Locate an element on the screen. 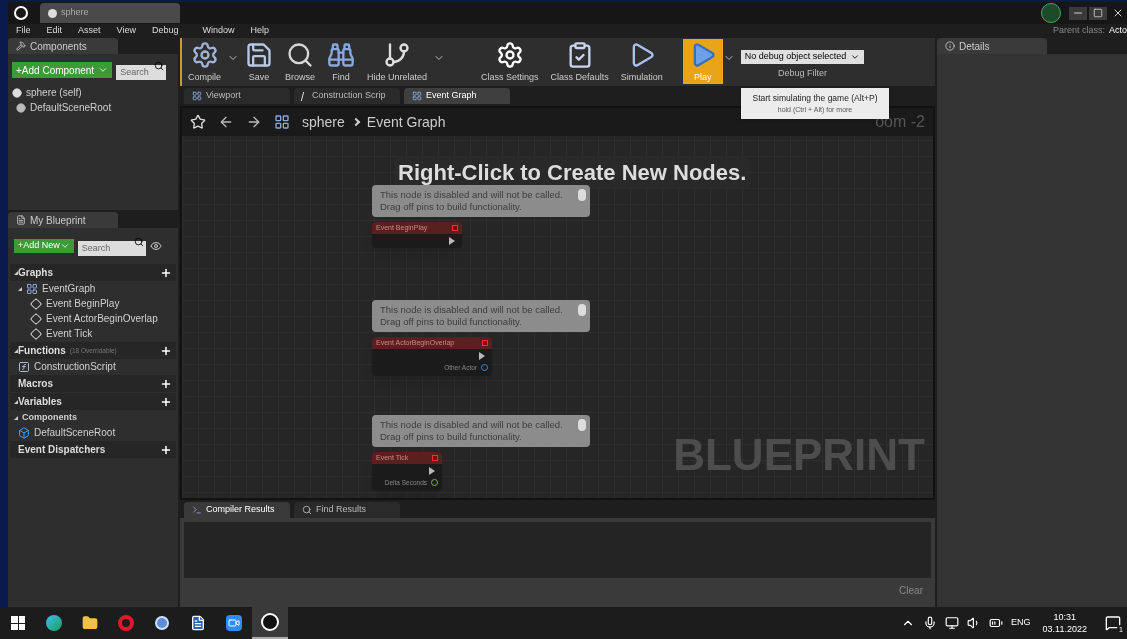 This screenshot has width=1127, height=639. editor-tab: Construction Scrip is located at coordinates (347, 96).